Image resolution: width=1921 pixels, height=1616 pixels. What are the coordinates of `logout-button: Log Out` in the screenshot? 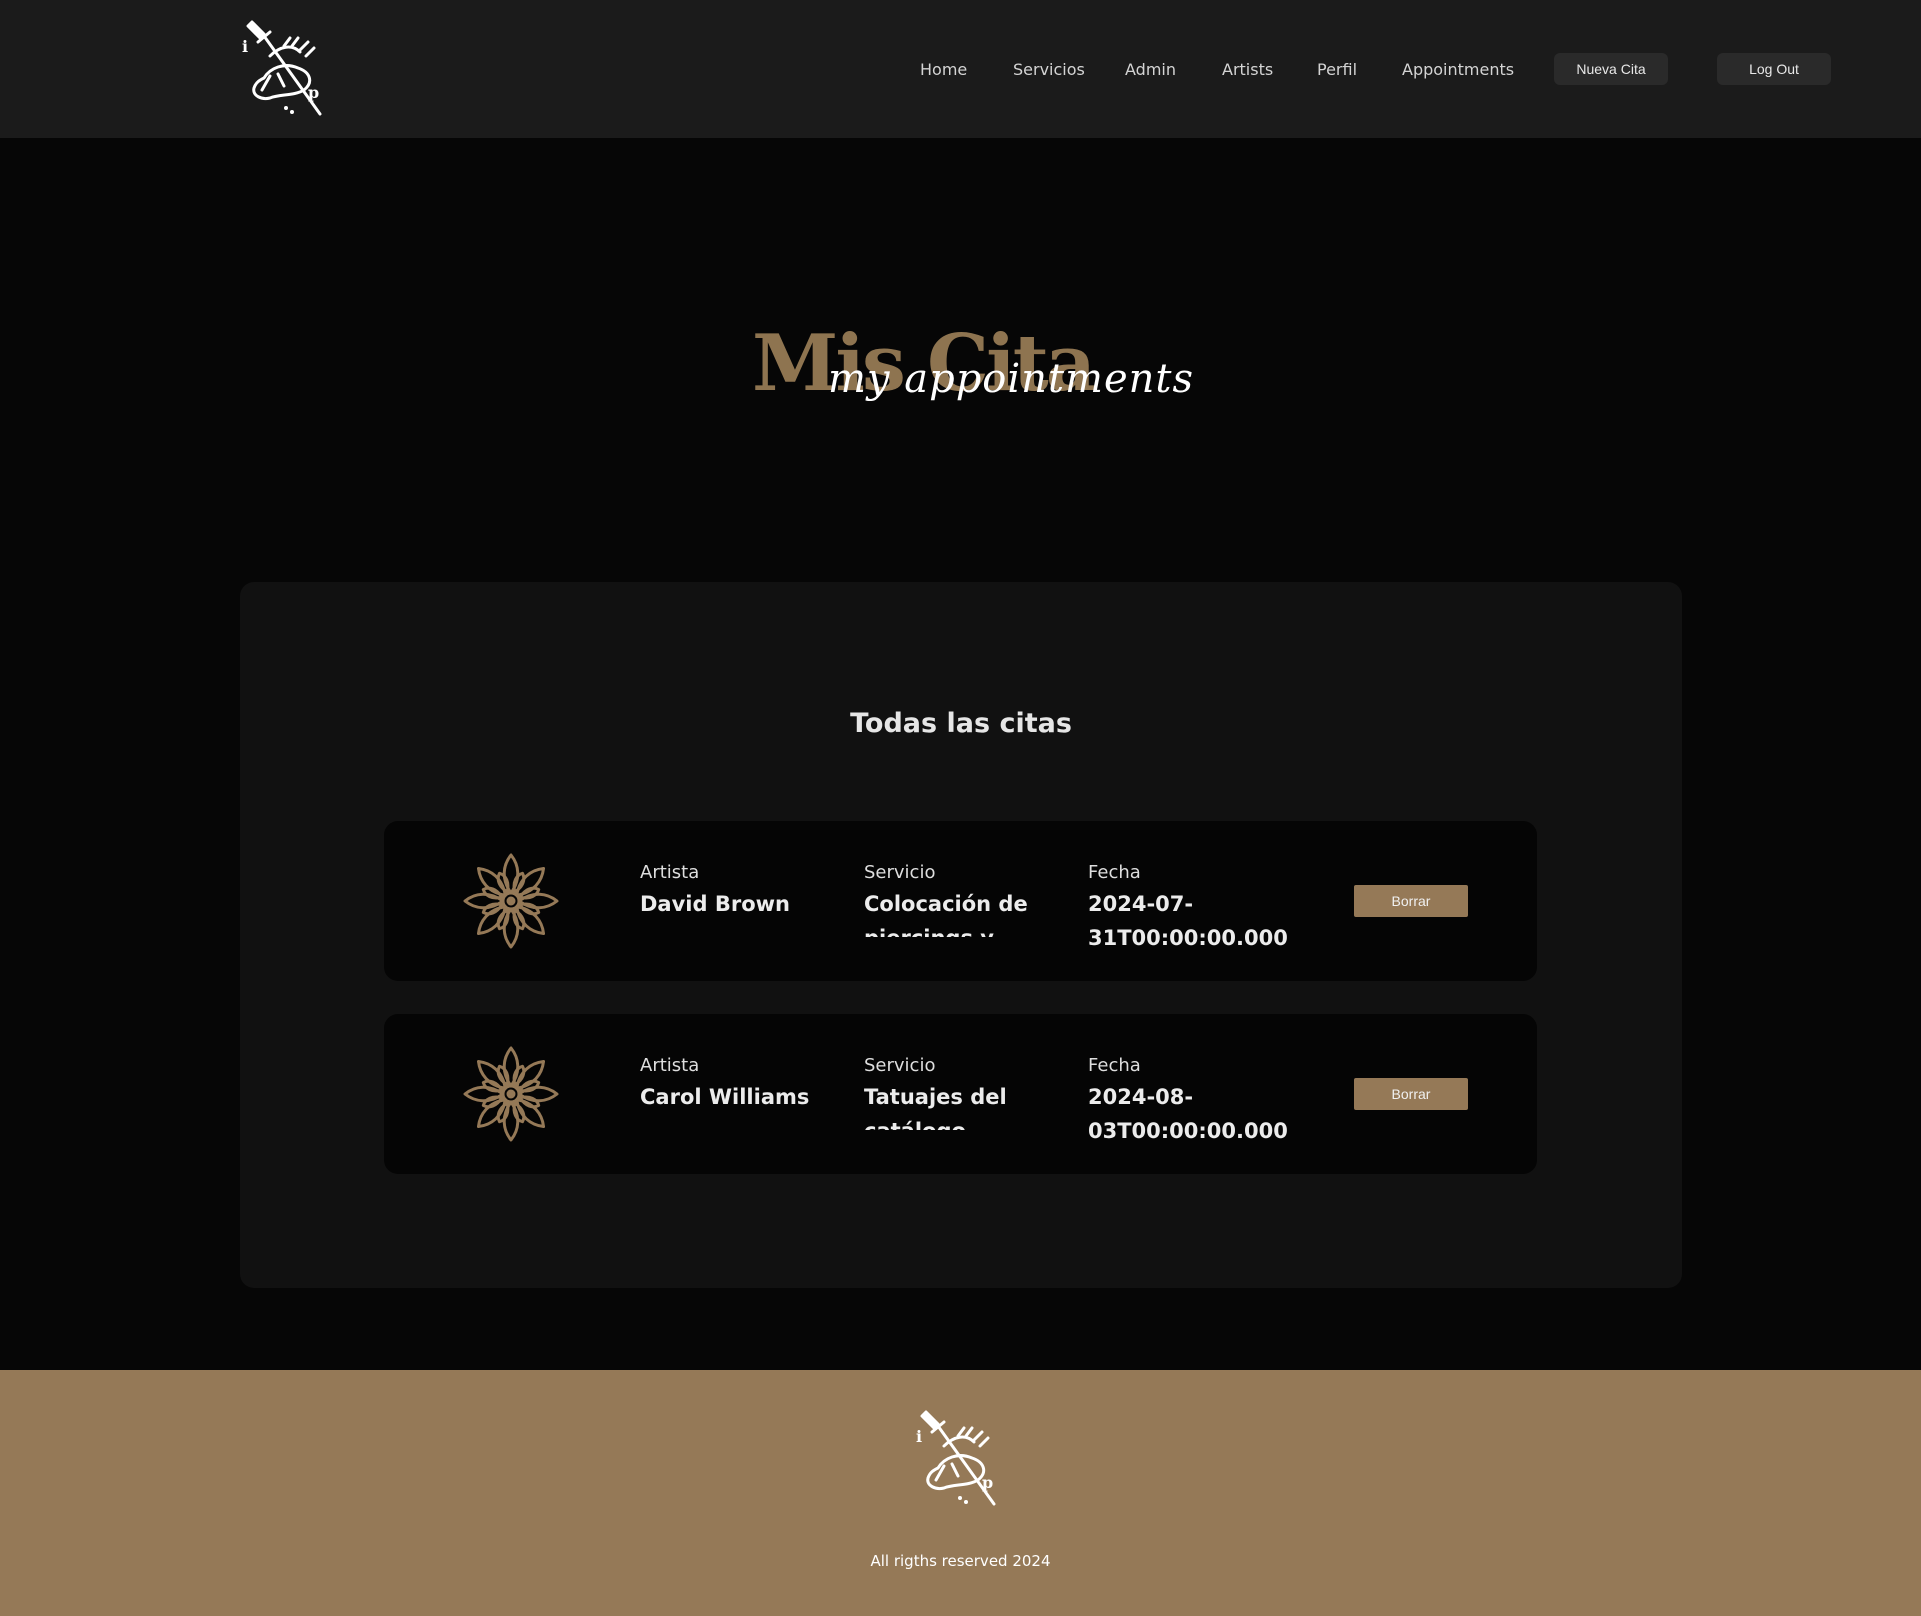 It's located at (1774, 69).